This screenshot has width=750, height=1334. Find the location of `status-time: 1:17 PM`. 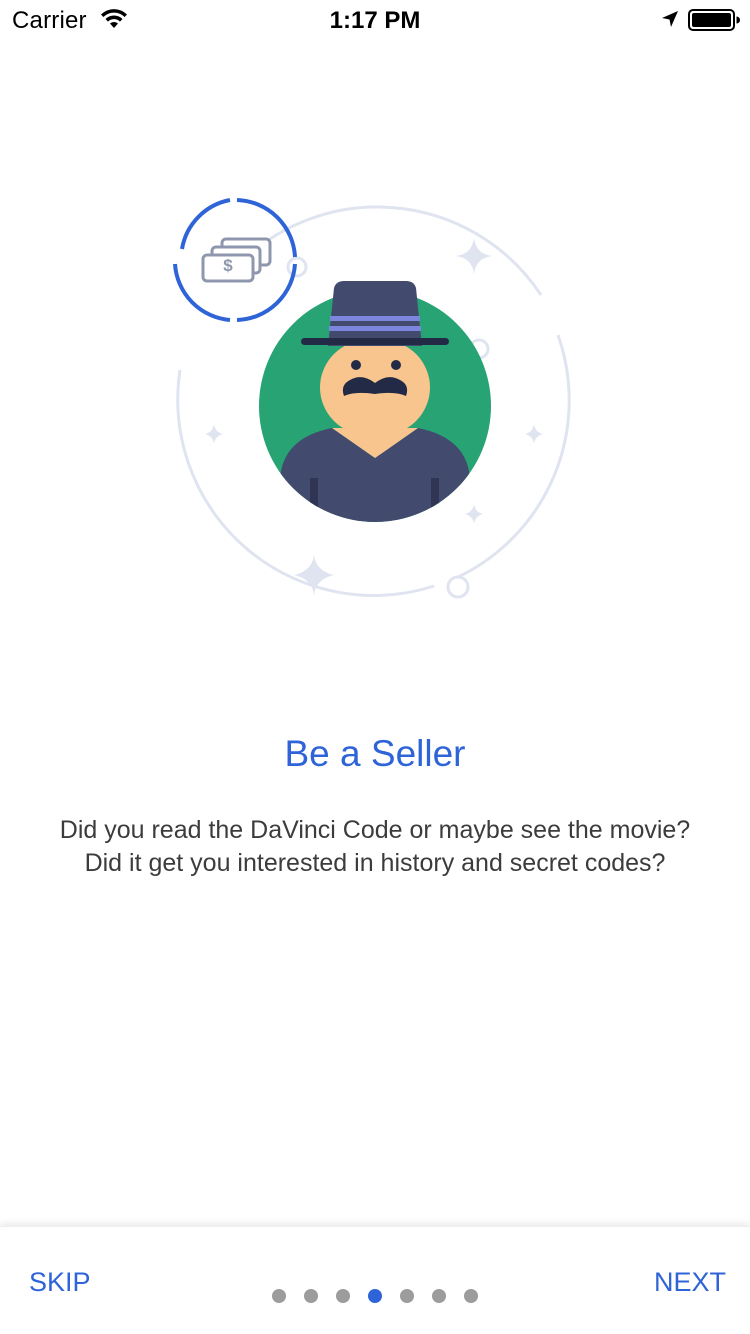

status-time: 1:17 PM is located at coordinates (375, 20).